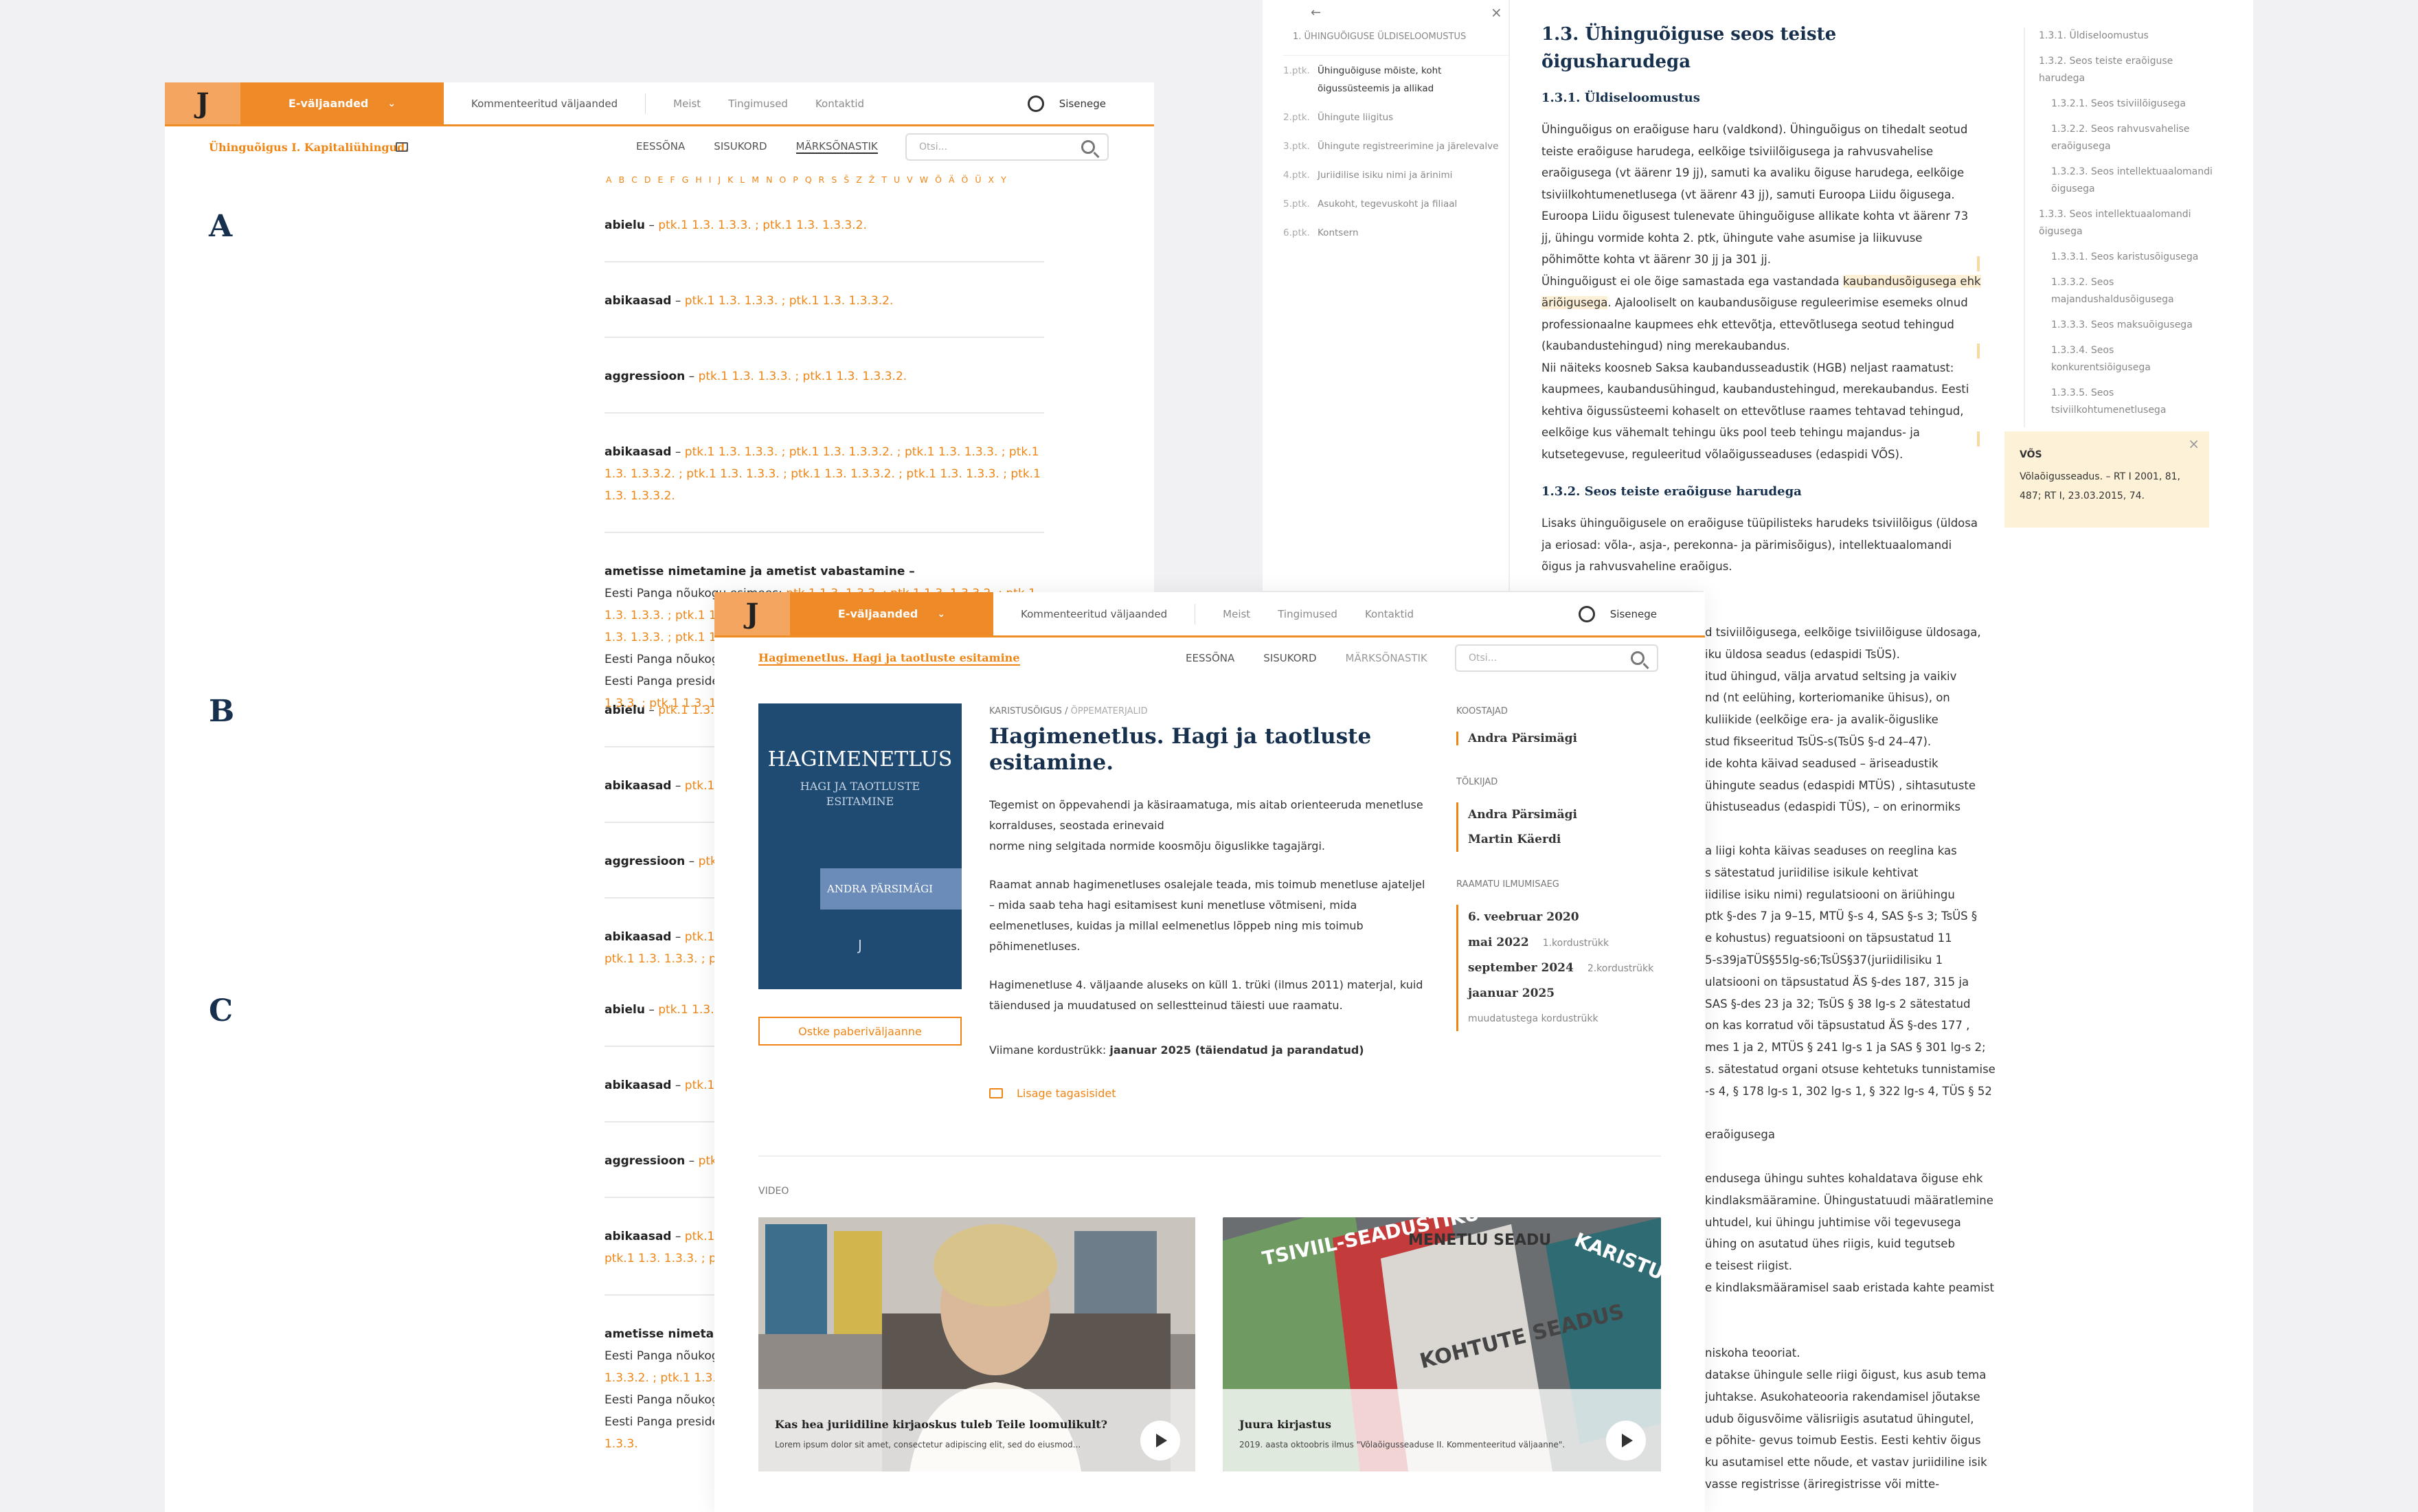 Image resolution: width=2418 pixels, height=1512 pixels. I want to click on alphabet-letter: Ž, so click(872, 180).